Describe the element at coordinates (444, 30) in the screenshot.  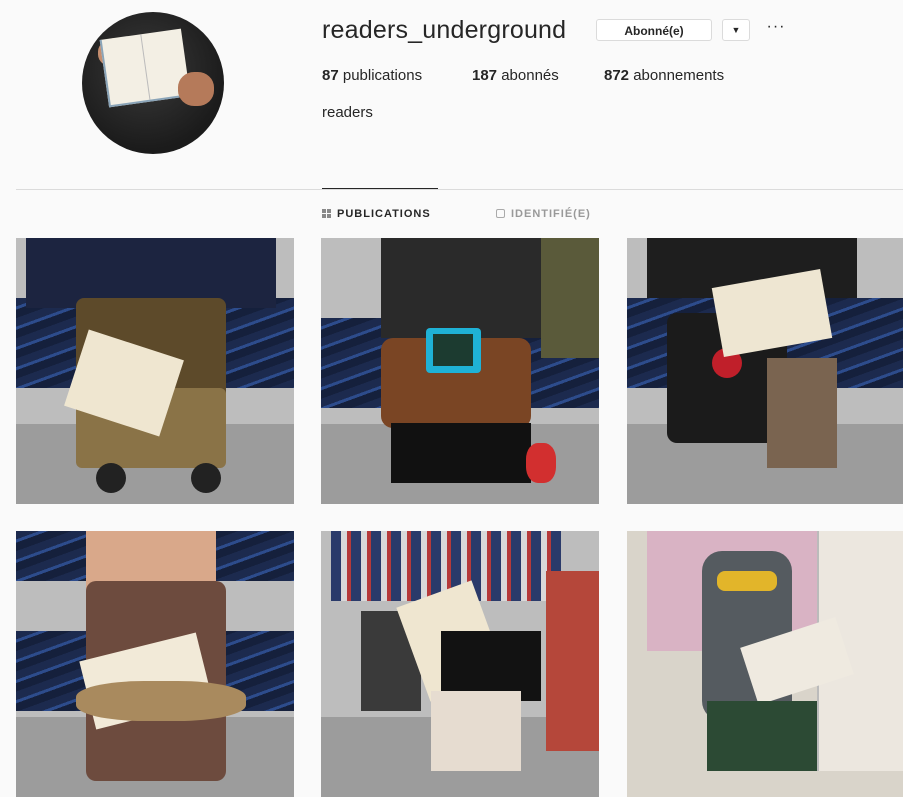
I see `profile-username: readers_underground` at that location.